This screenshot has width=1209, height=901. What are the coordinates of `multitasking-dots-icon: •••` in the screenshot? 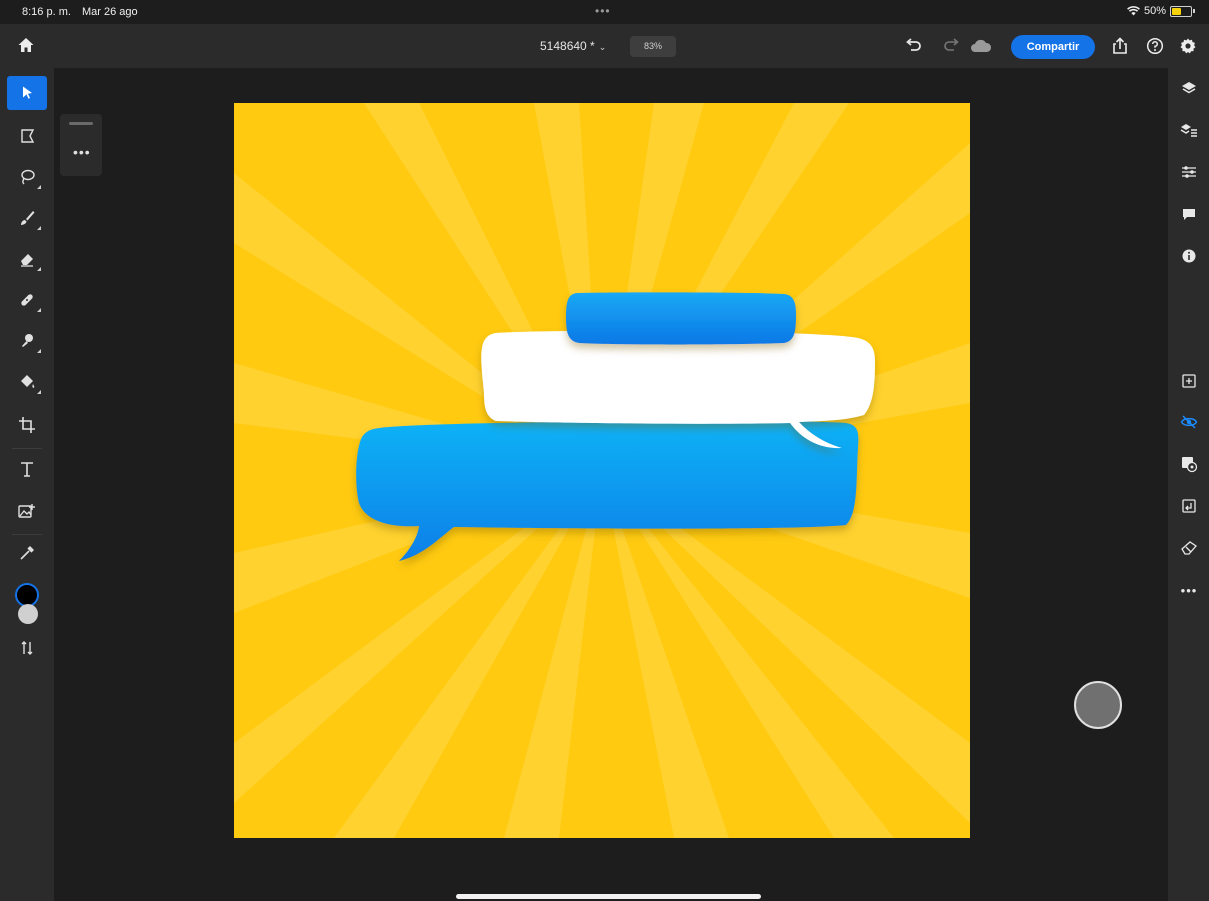 It's located at (603, 11).